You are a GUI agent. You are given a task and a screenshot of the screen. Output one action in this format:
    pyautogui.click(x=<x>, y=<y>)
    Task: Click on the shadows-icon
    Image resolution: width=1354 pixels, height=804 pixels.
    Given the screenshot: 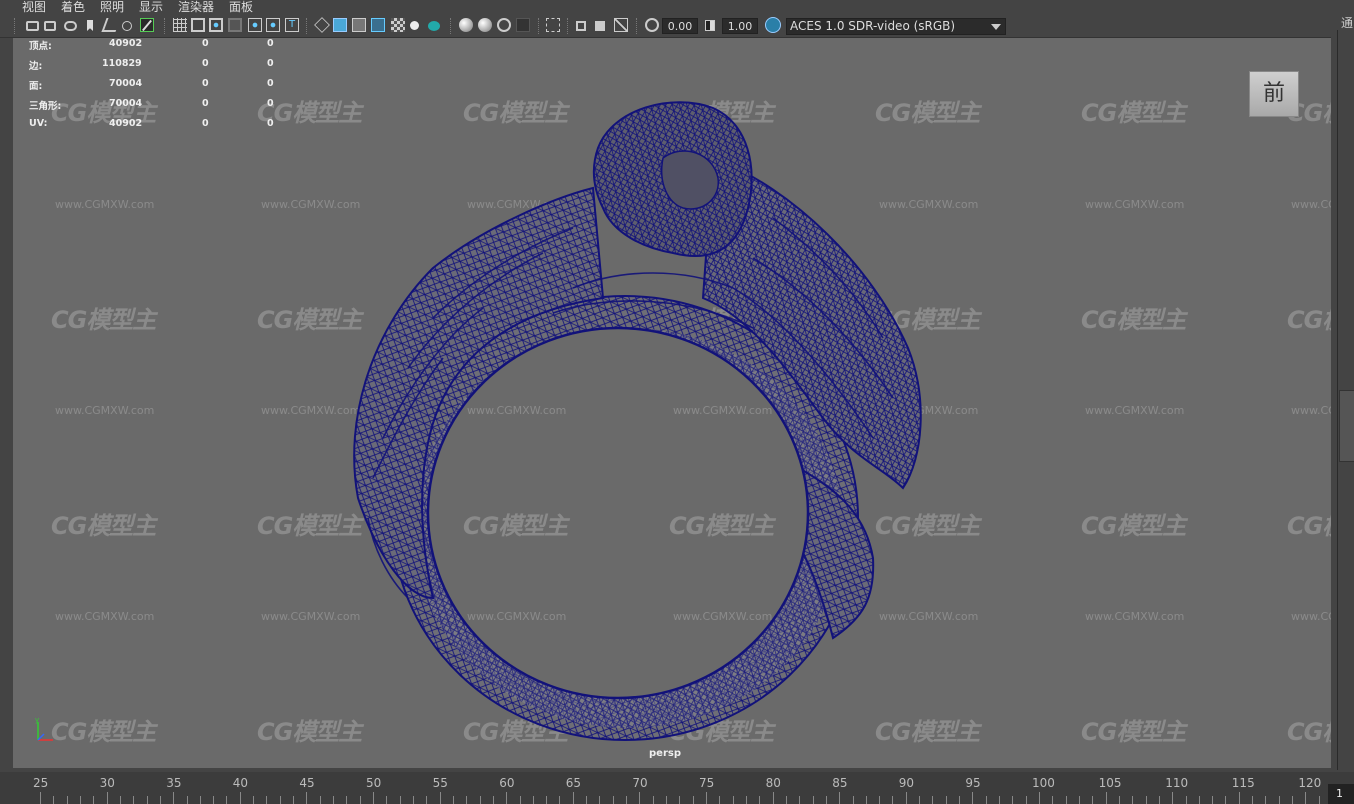 What is the action you would take?
    pyautogui.click(x=434, y=26)
    